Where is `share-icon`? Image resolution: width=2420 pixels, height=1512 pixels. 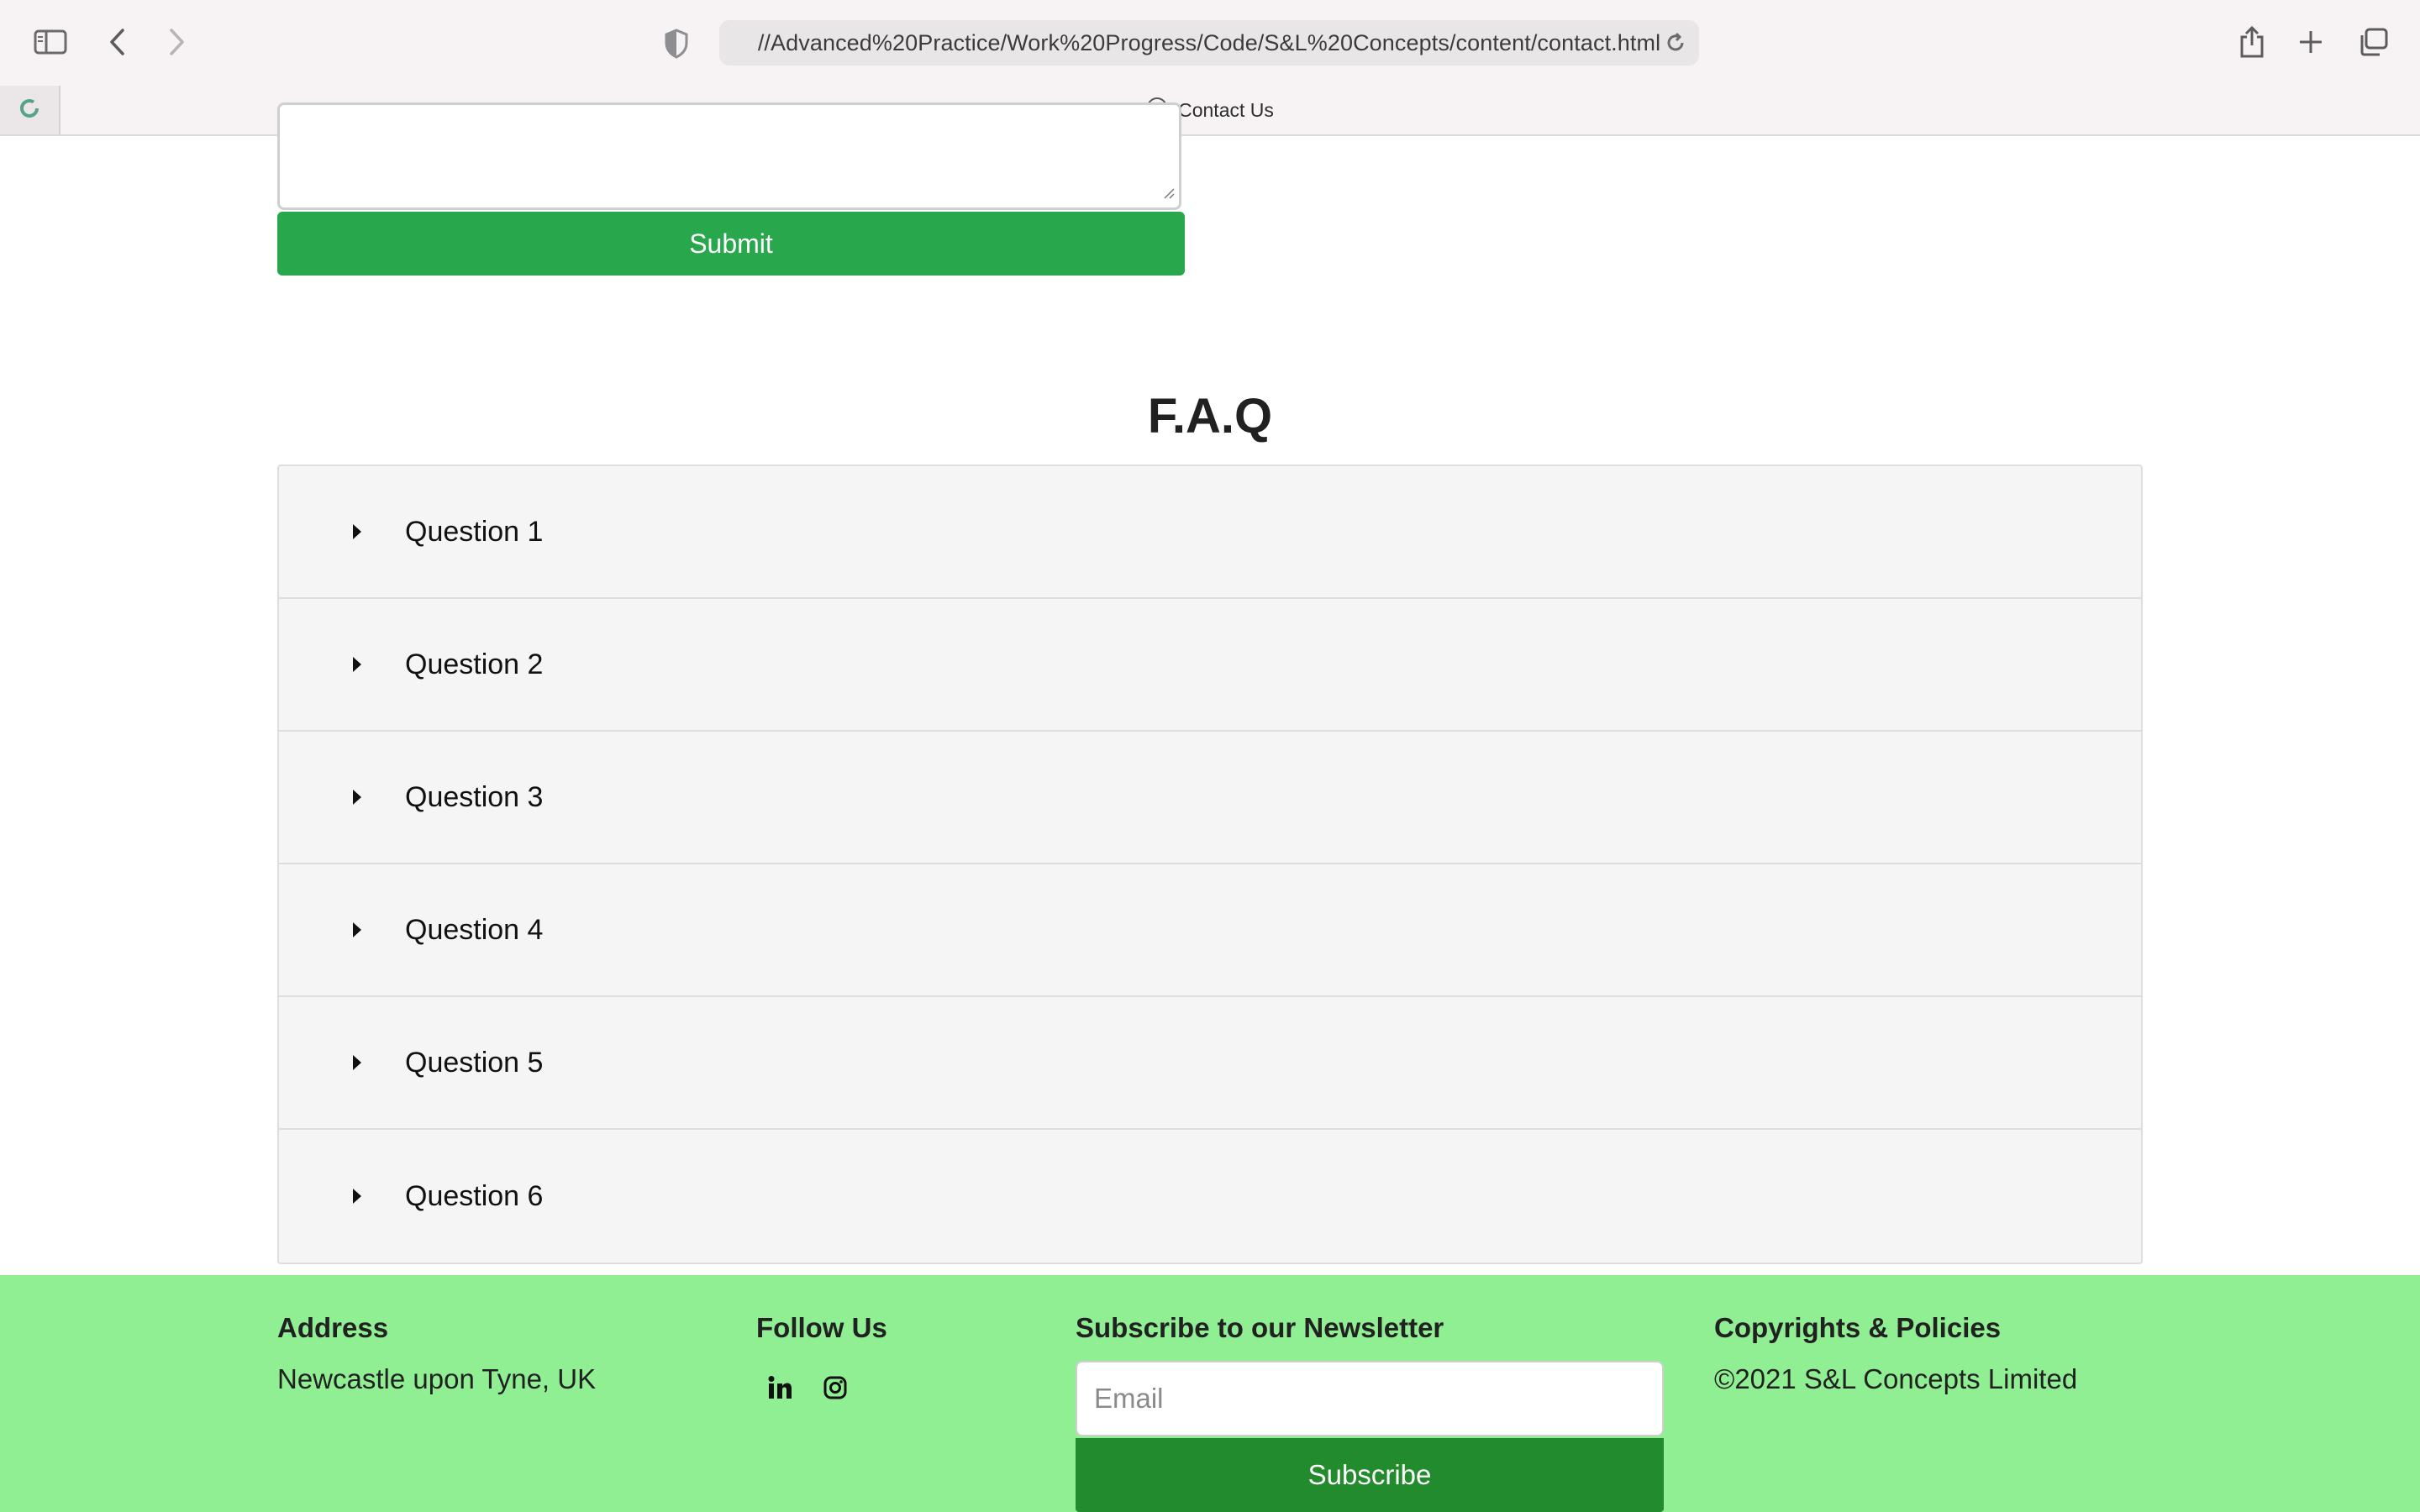
share-icon is located at coordinates (2251, 42).